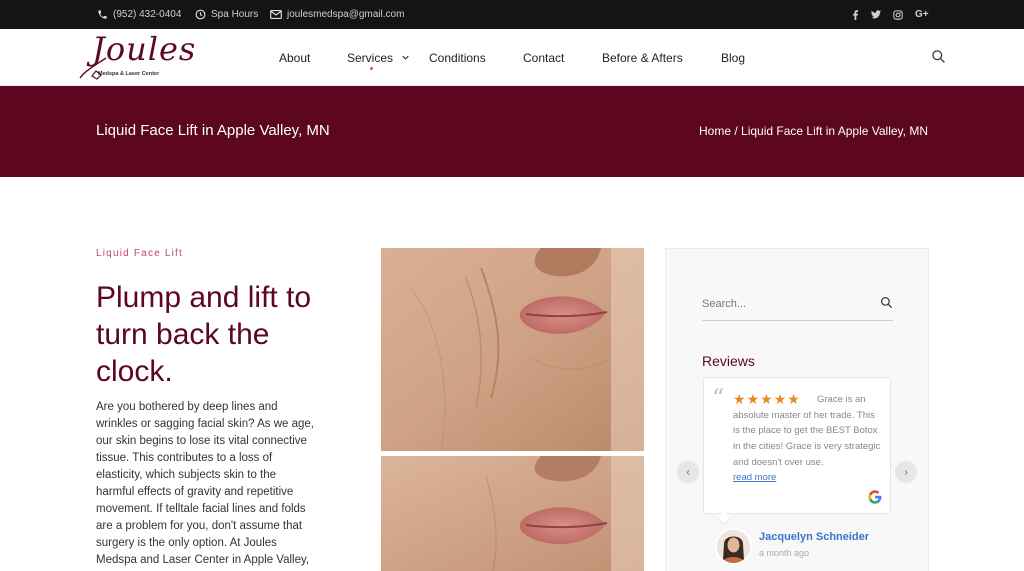 Image resolution: width=1024 pixels, height=571 pixels. What do you see at coordinates (754, 477) in the screenshot?
I see `read-more-link: read more` at bounding box center [754, 477].